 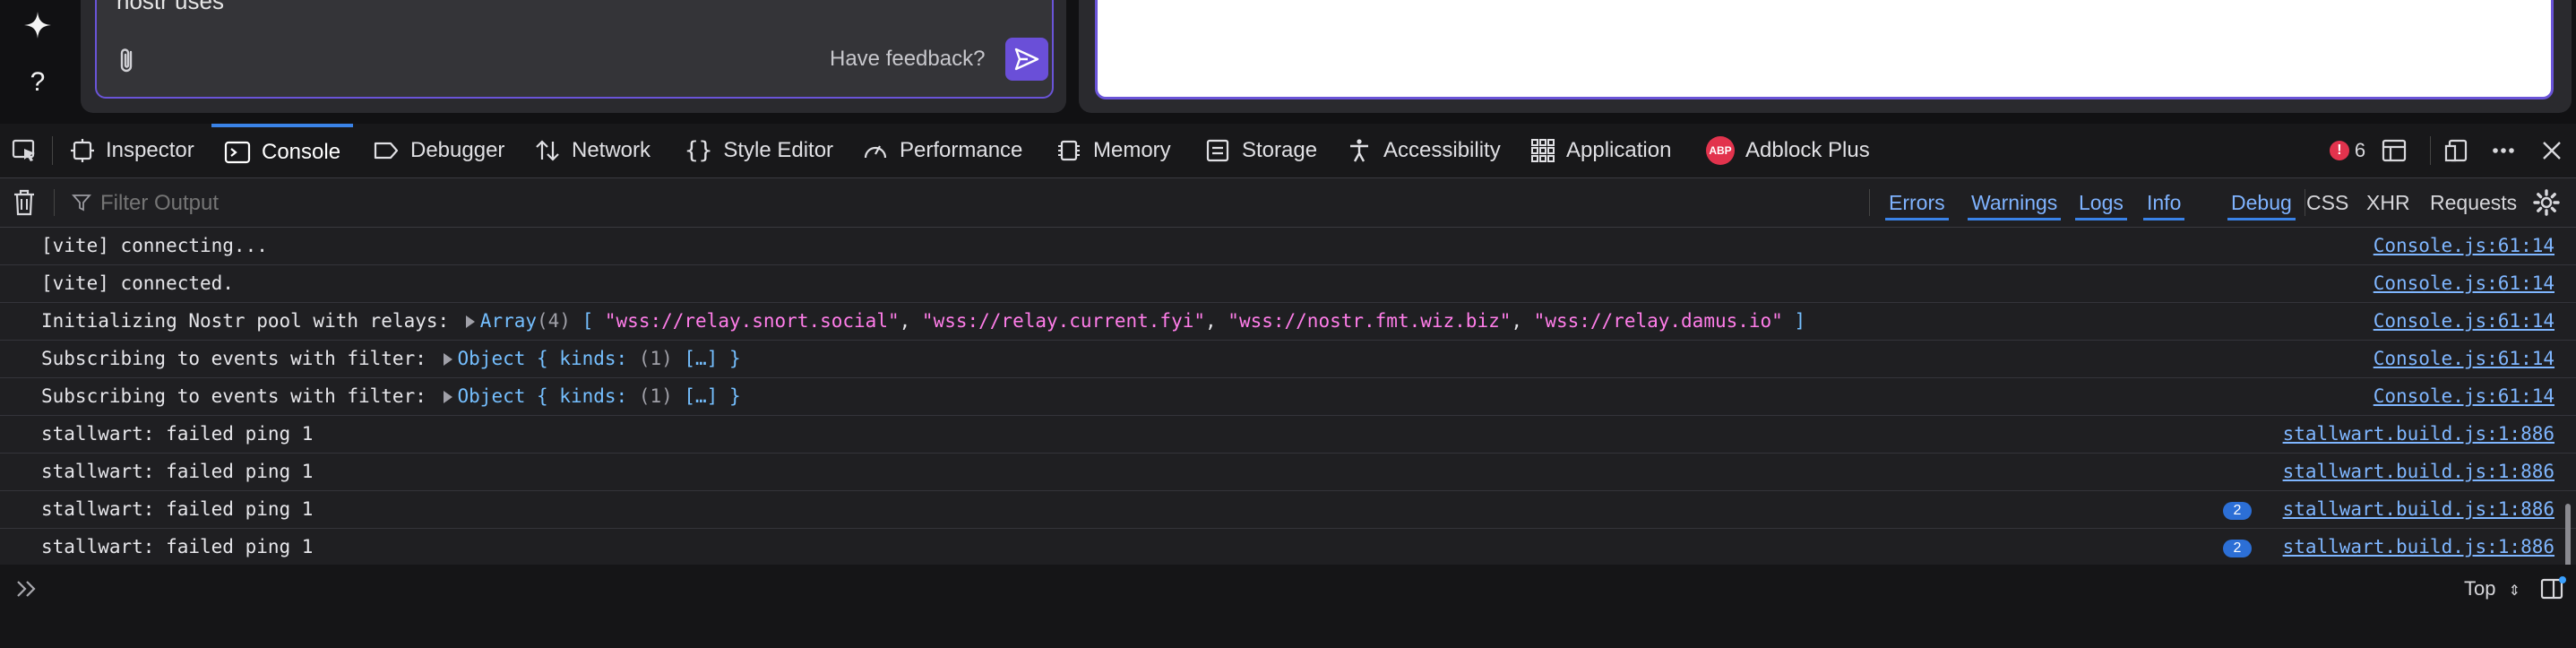 I want to click on error-count-button: ! 6, so click(x=2347, y=150).